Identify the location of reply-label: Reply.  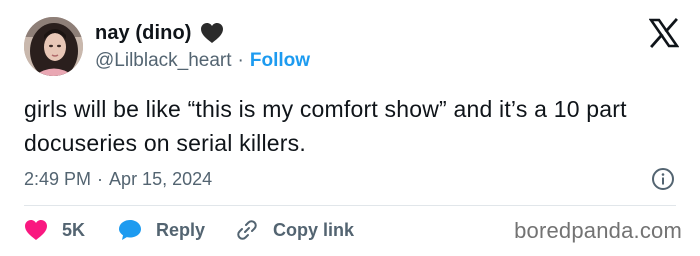
(181, 229).